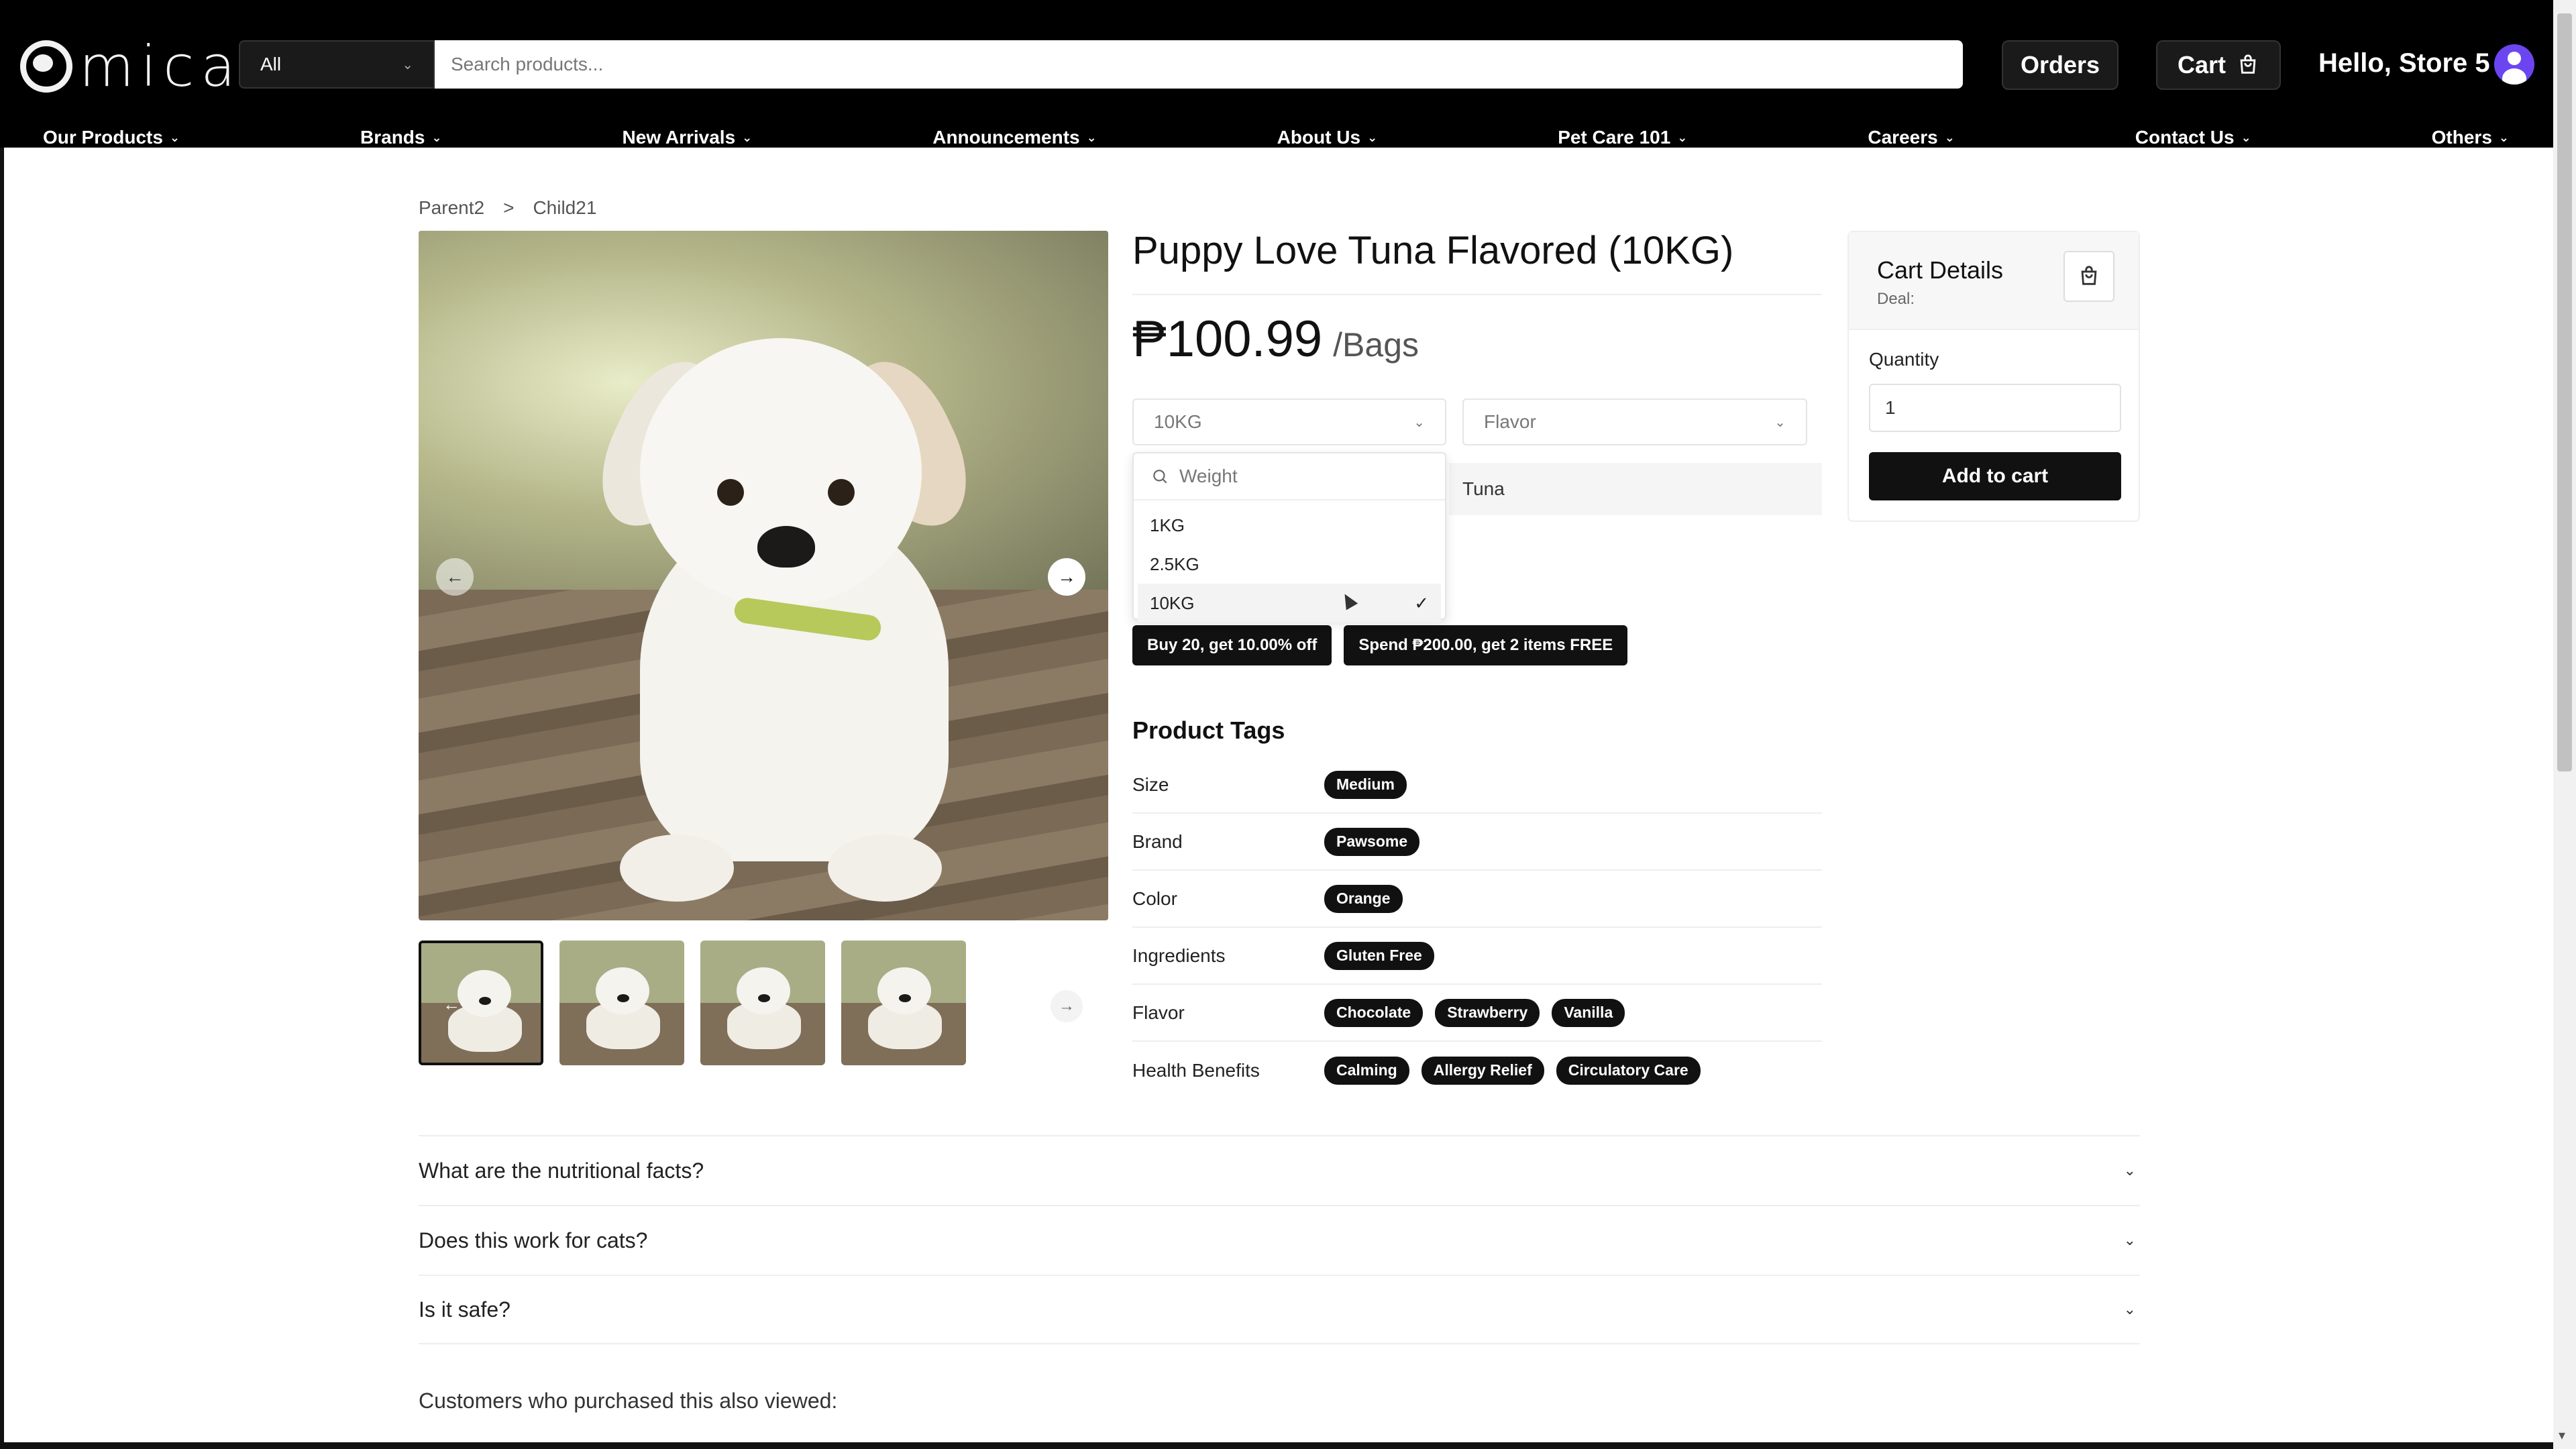 Image resolution: width=2576 pixels, height=1449 pixels. What do you see at coordinates (1289, 603) in the screenshot?
I see `weight-option-selected: 10KG ✓` at bounding box center [1289, 603].